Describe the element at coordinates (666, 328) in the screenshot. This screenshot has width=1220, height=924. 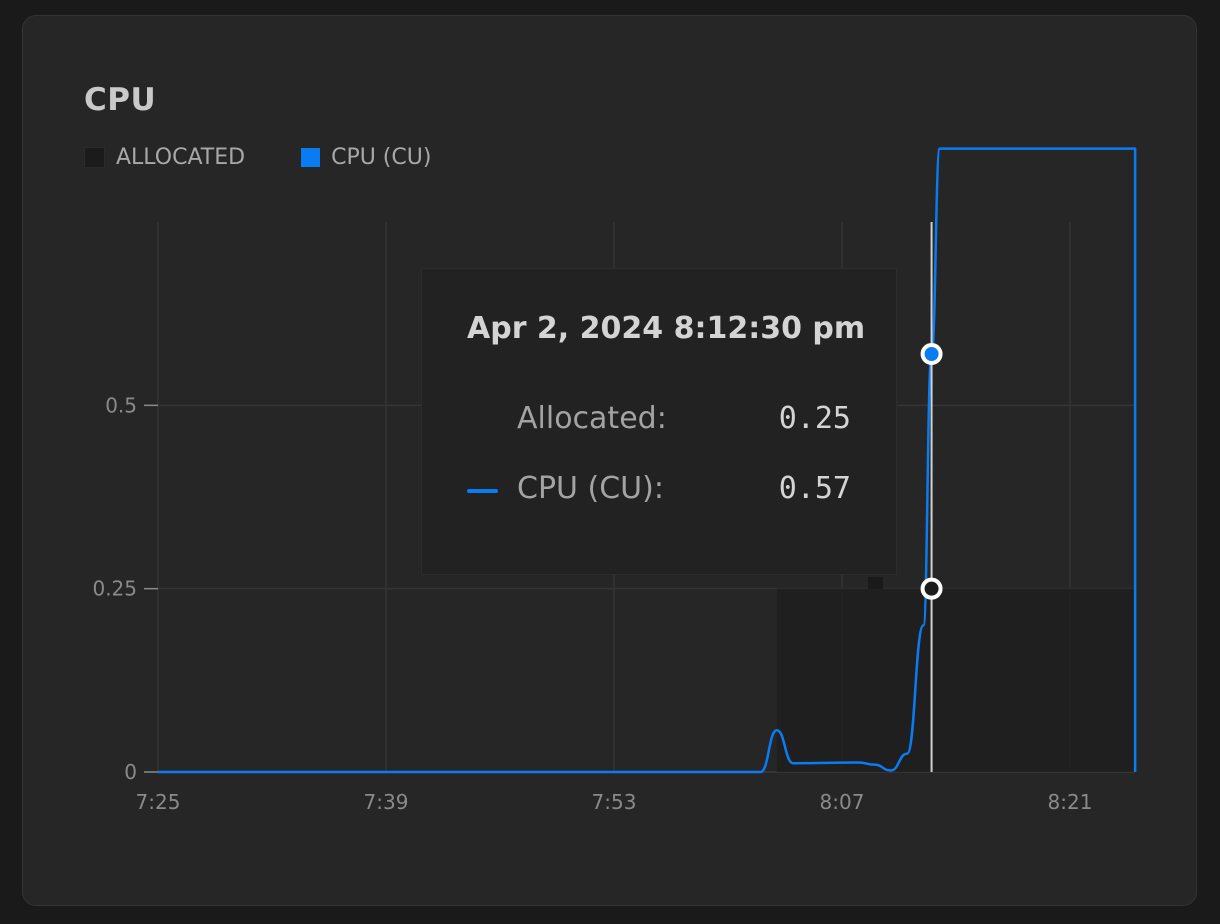
I see `tooltip-date: Apr 2, 2024 8:12:30 pm` at that location.